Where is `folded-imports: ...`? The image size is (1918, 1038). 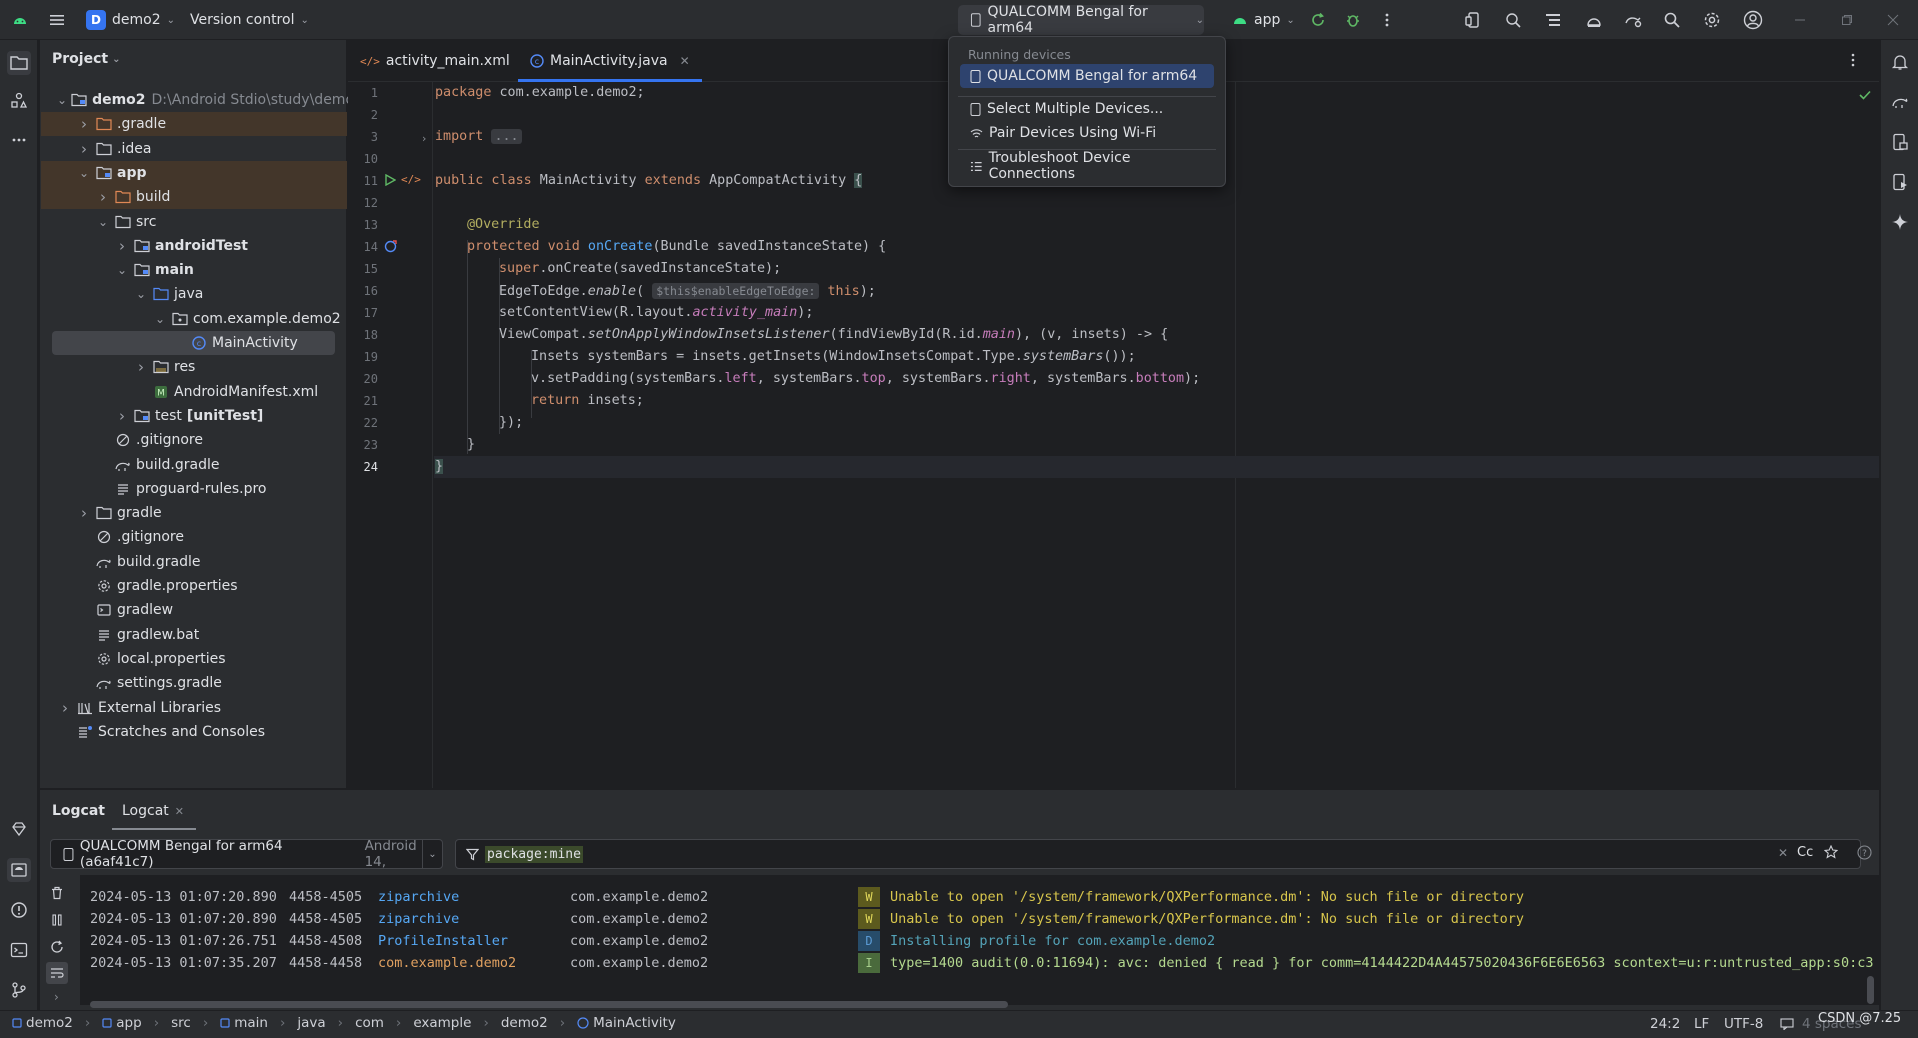
folded-imports: ... is located at coordinates (506, 136).